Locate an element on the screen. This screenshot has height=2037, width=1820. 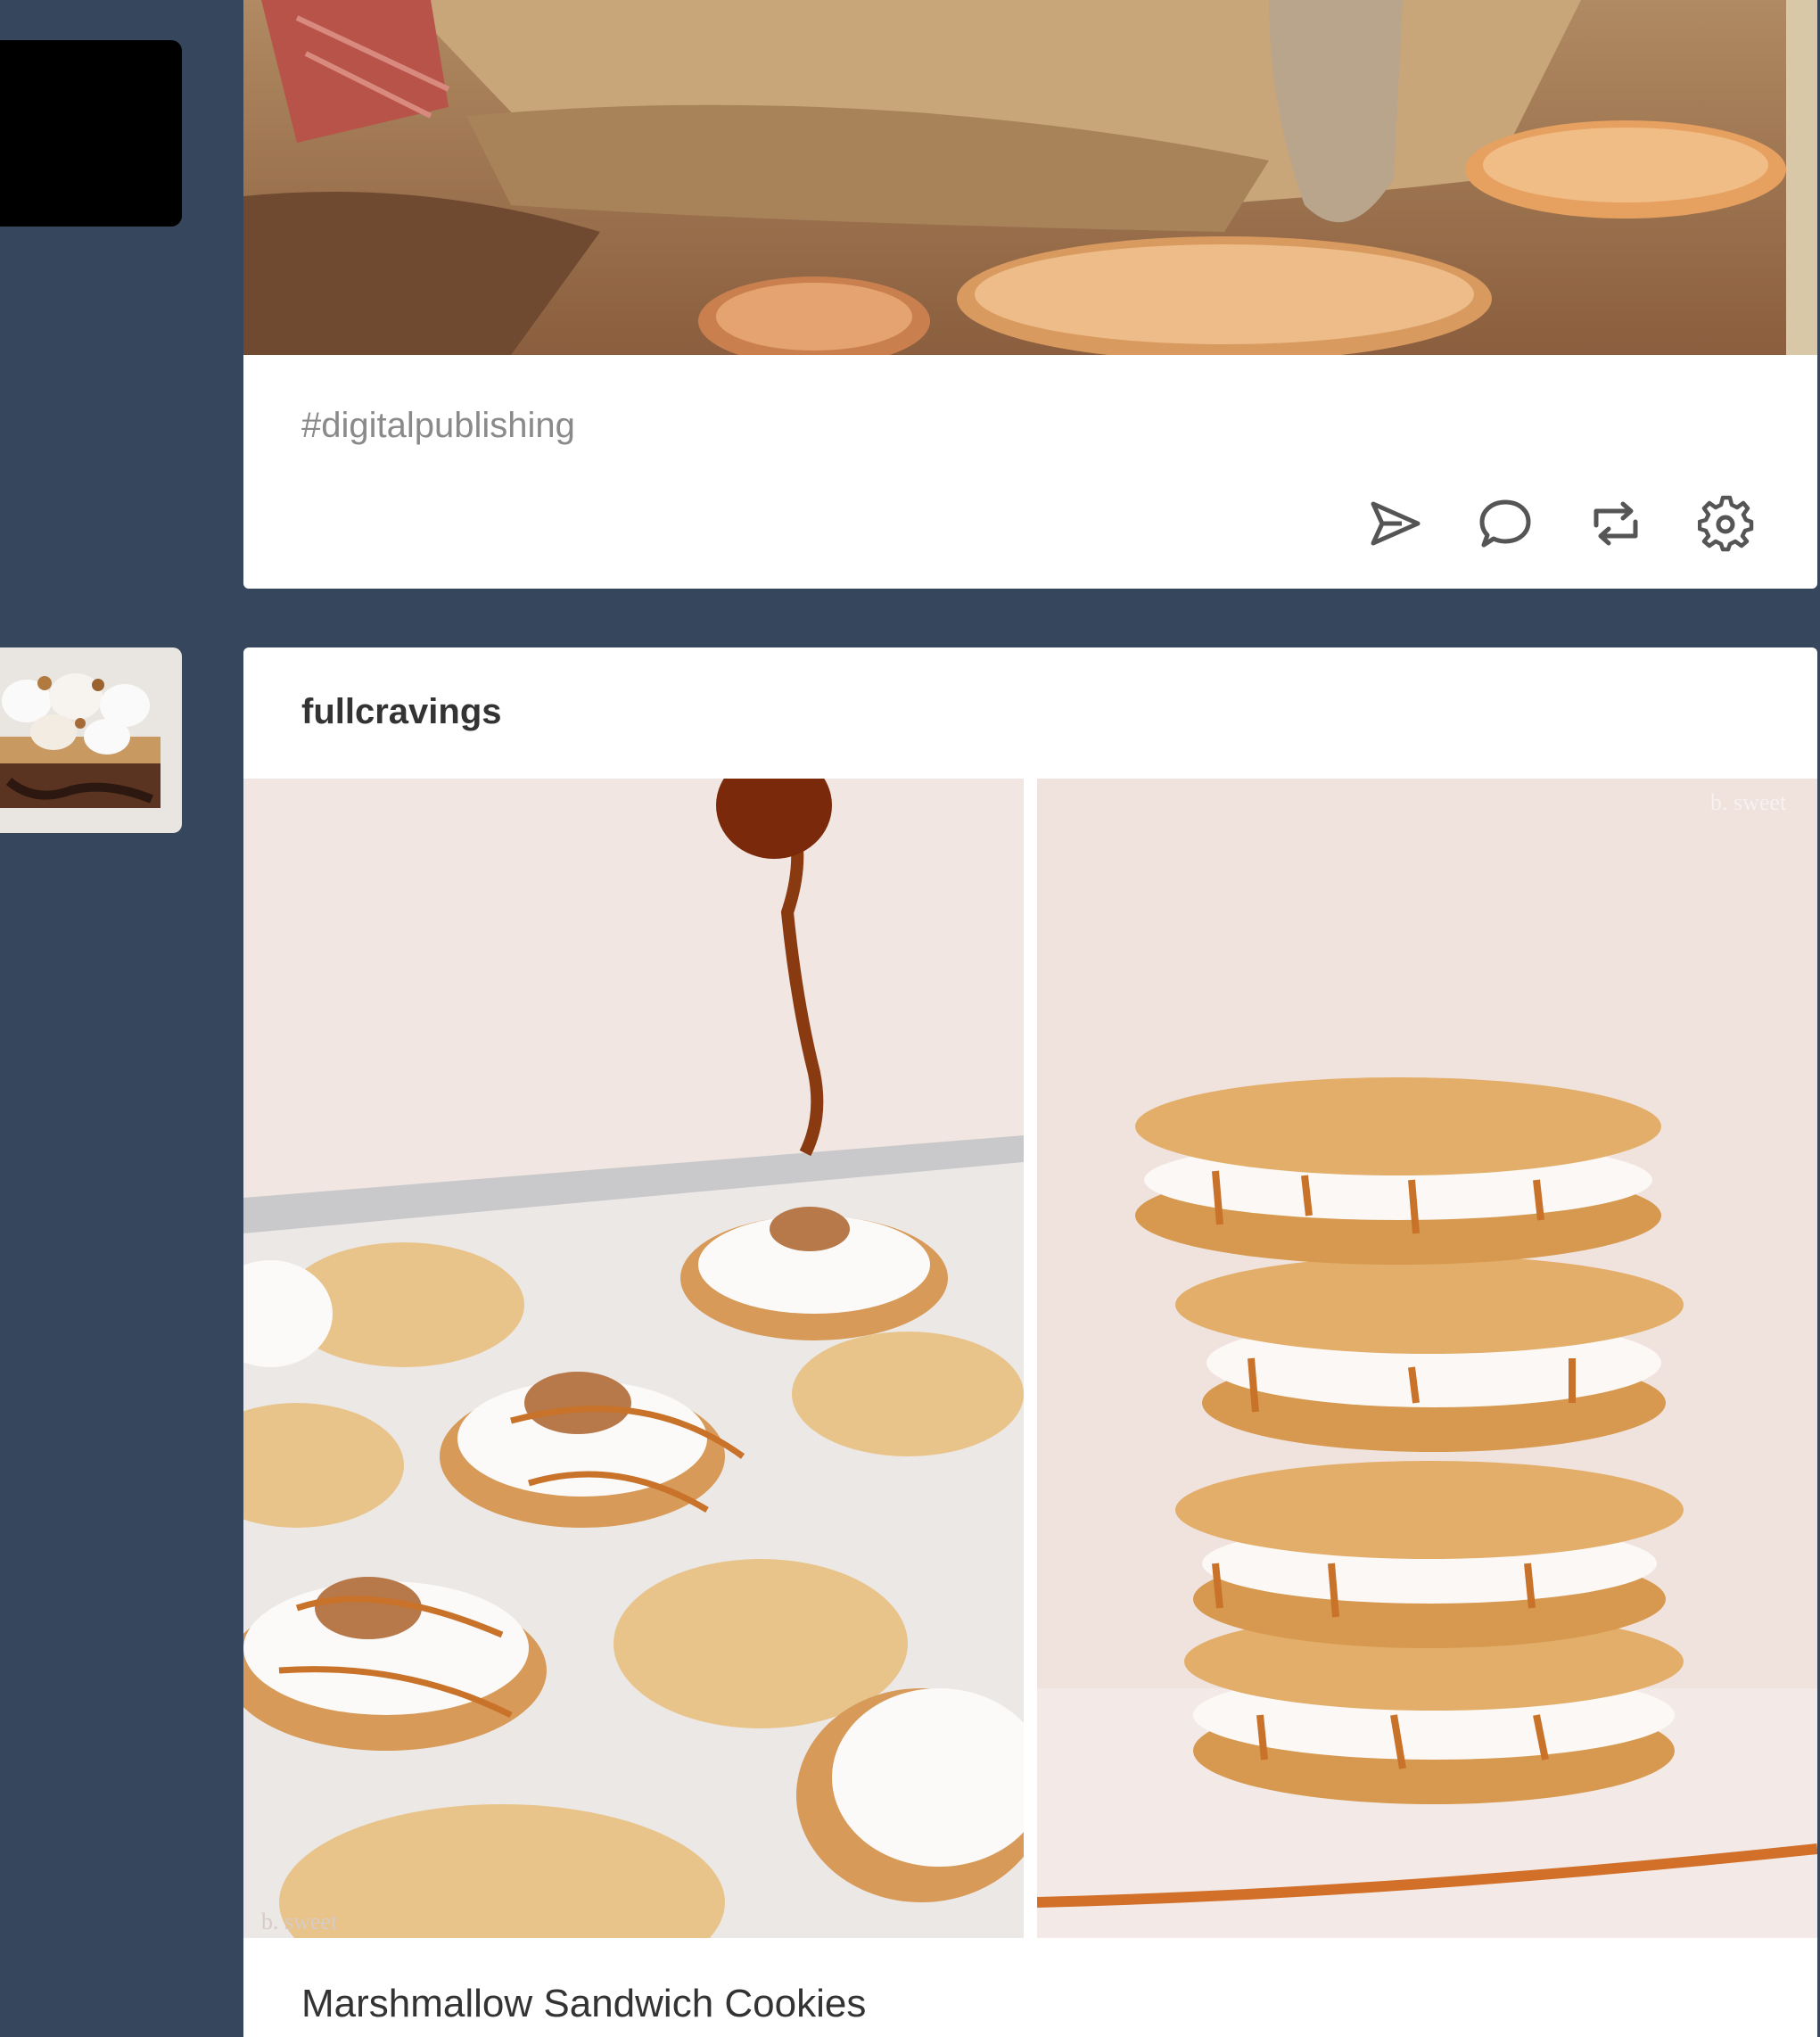
post-action-bar is located at coordinates (1560, 523).